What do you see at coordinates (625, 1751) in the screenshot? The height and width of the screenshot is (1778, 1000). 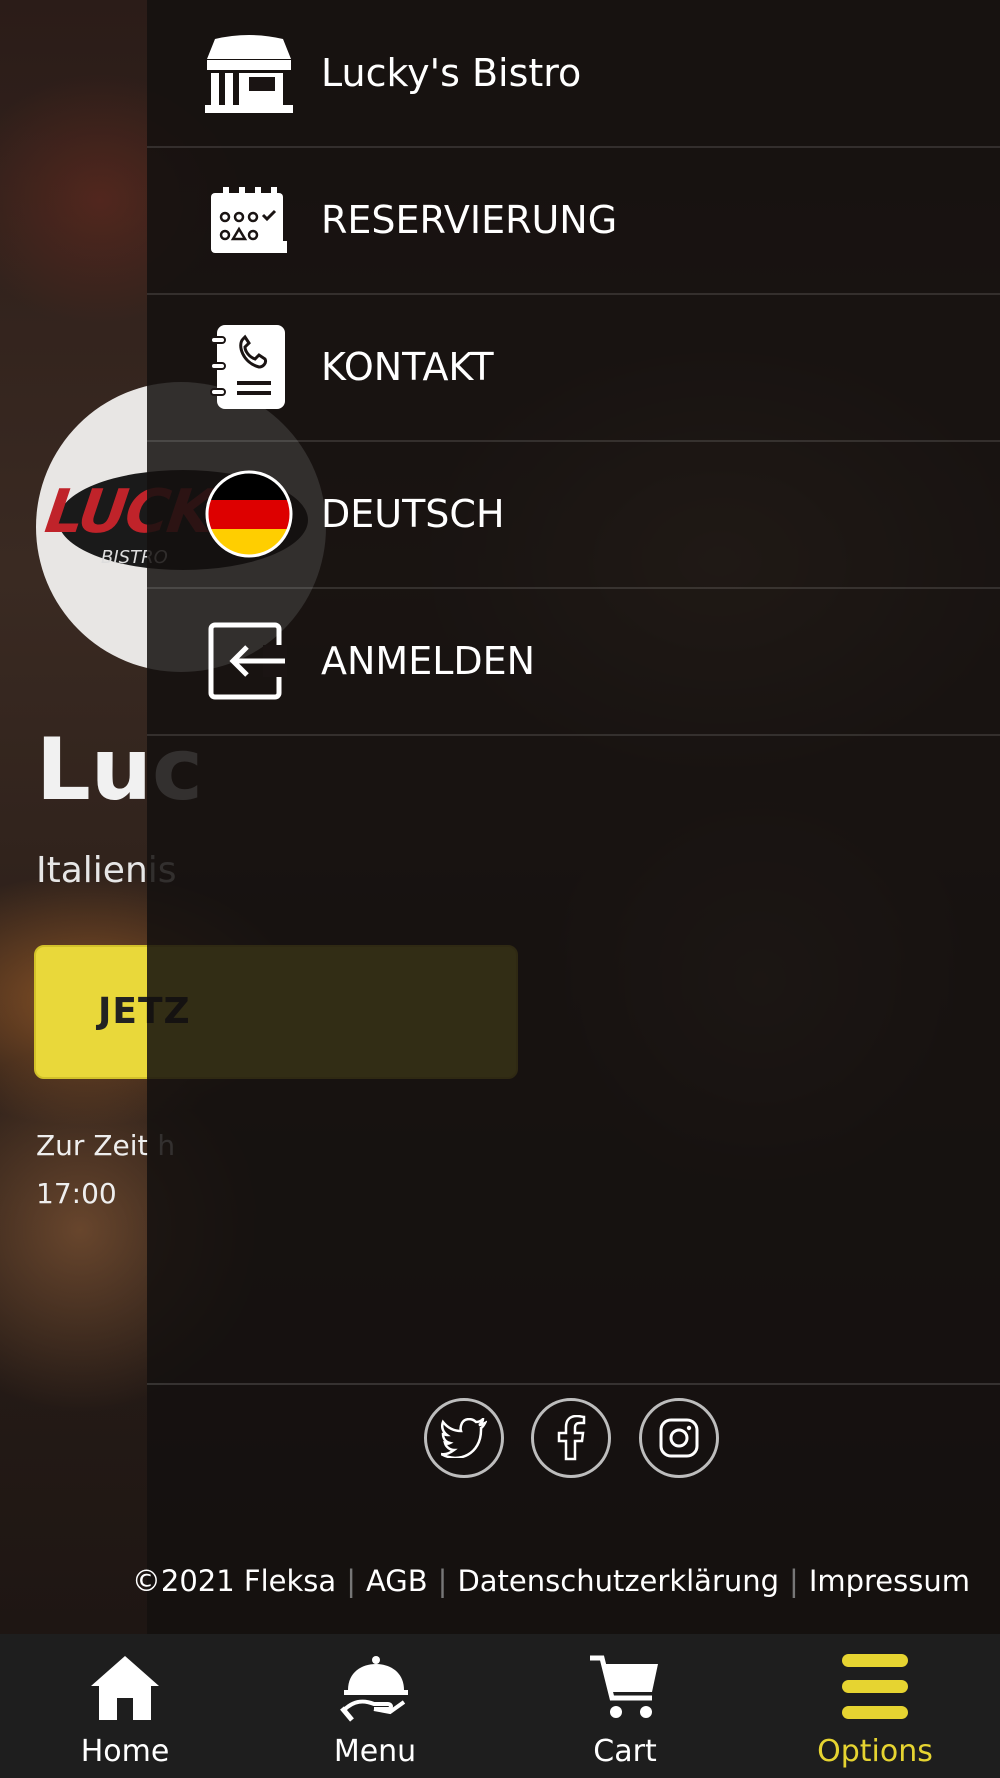 I see `nav-cart-label: Cart` at bounding box center [625, 1751].